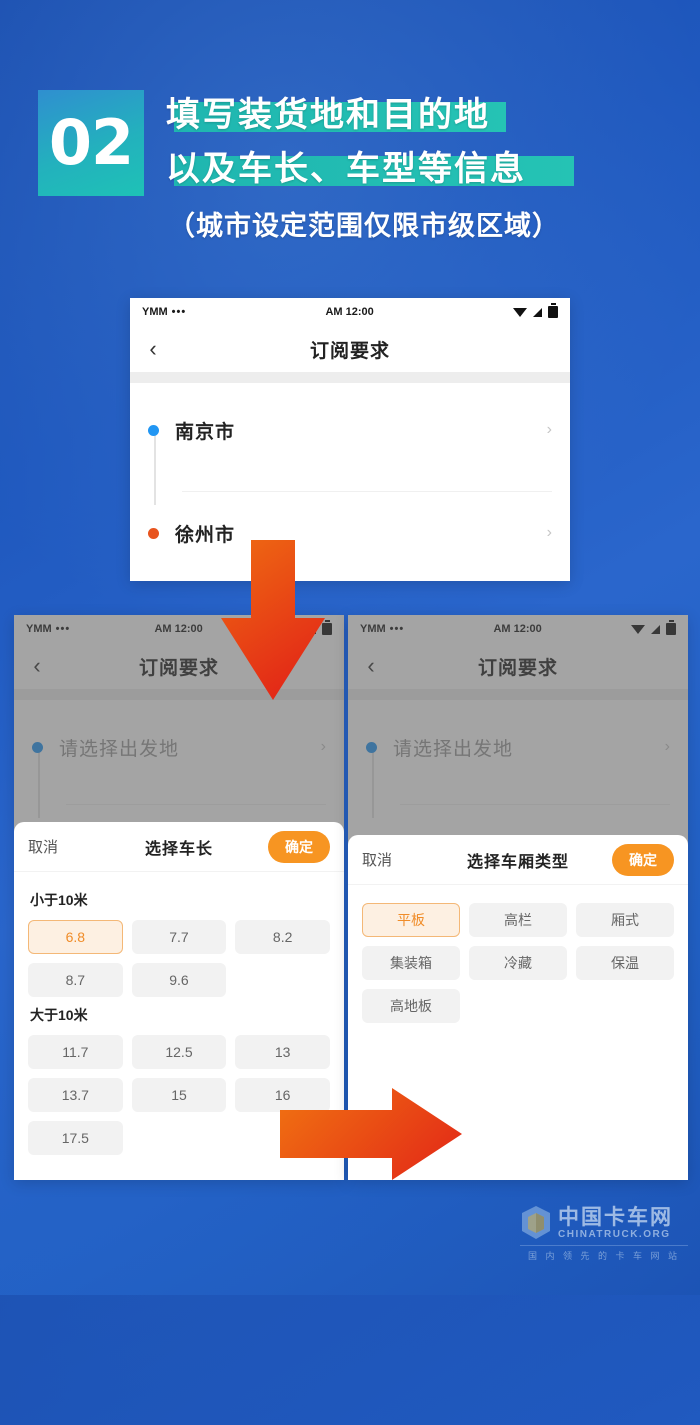 The height and width of the screenshot is (1425, 700). Describe the element at coordinates (282, 937) in the screenshot. I see `option-chip: 8.2` at that location.